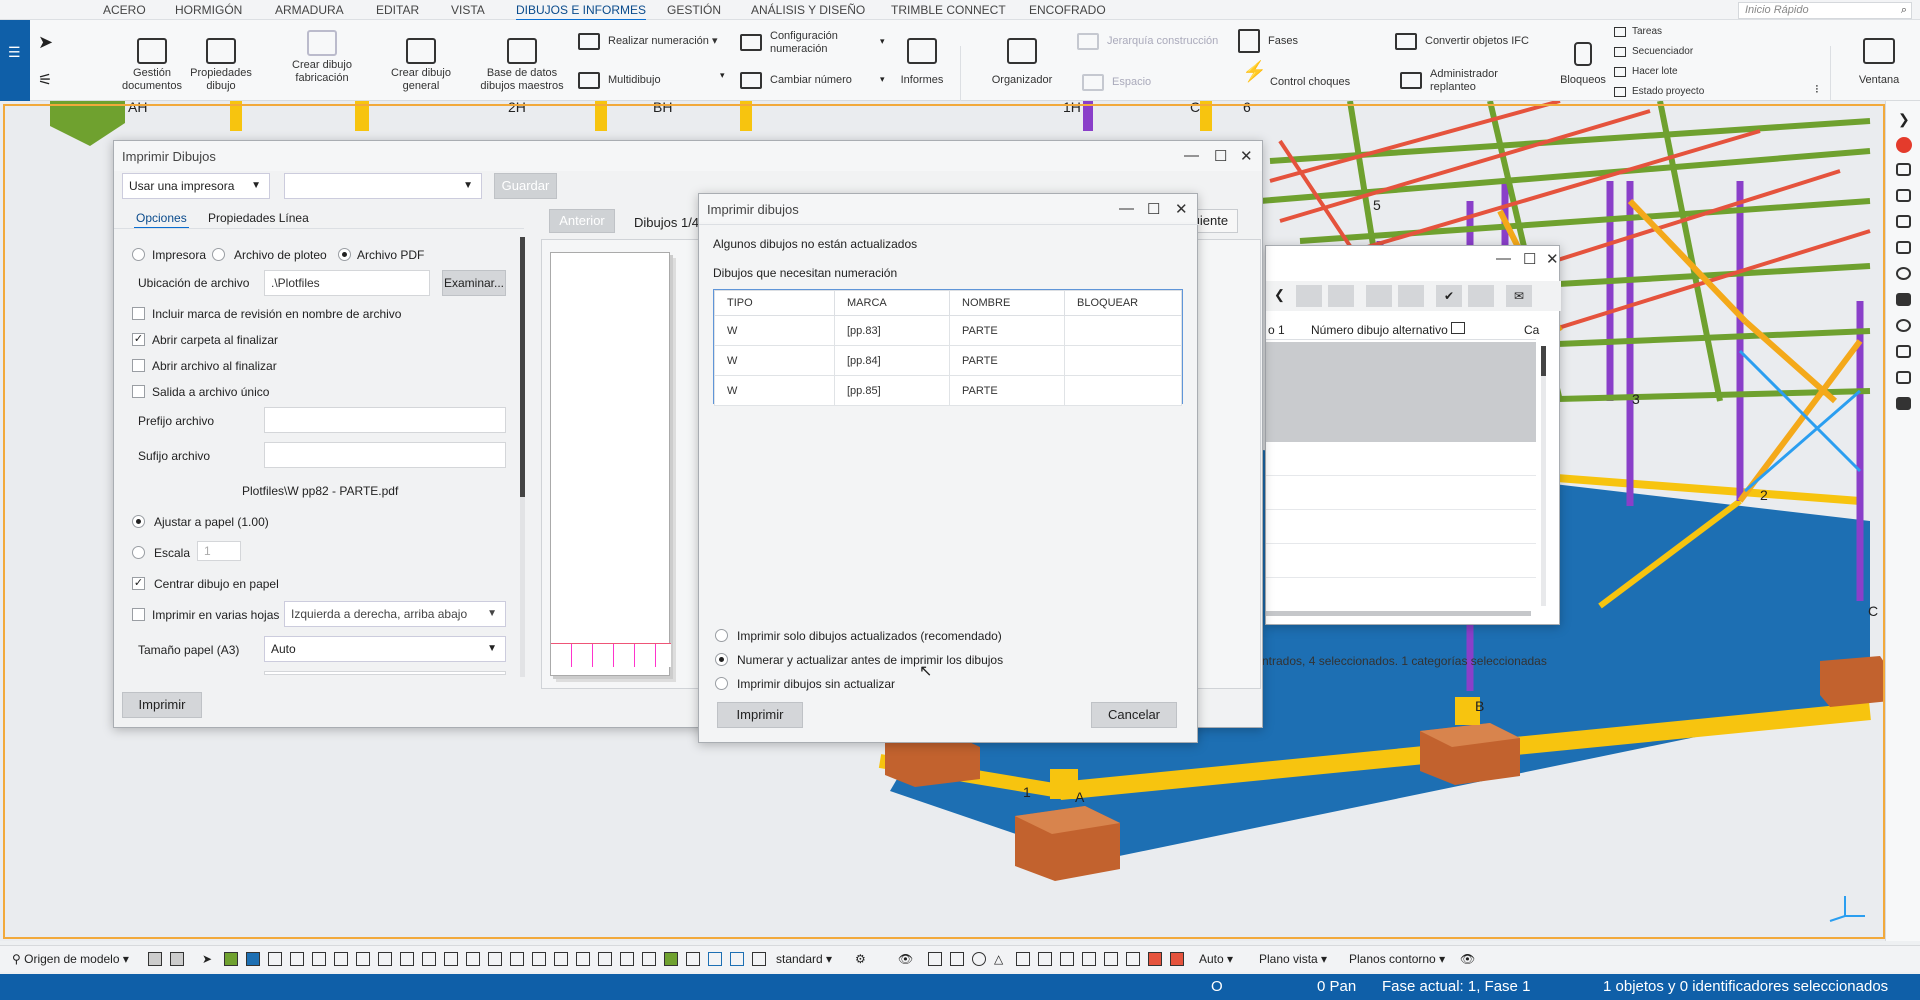 The height and width of the screenshot is (1000, 1920). I want to click on realizar-numeracion-button: Realizar numeración ▾, so click(647, 41).